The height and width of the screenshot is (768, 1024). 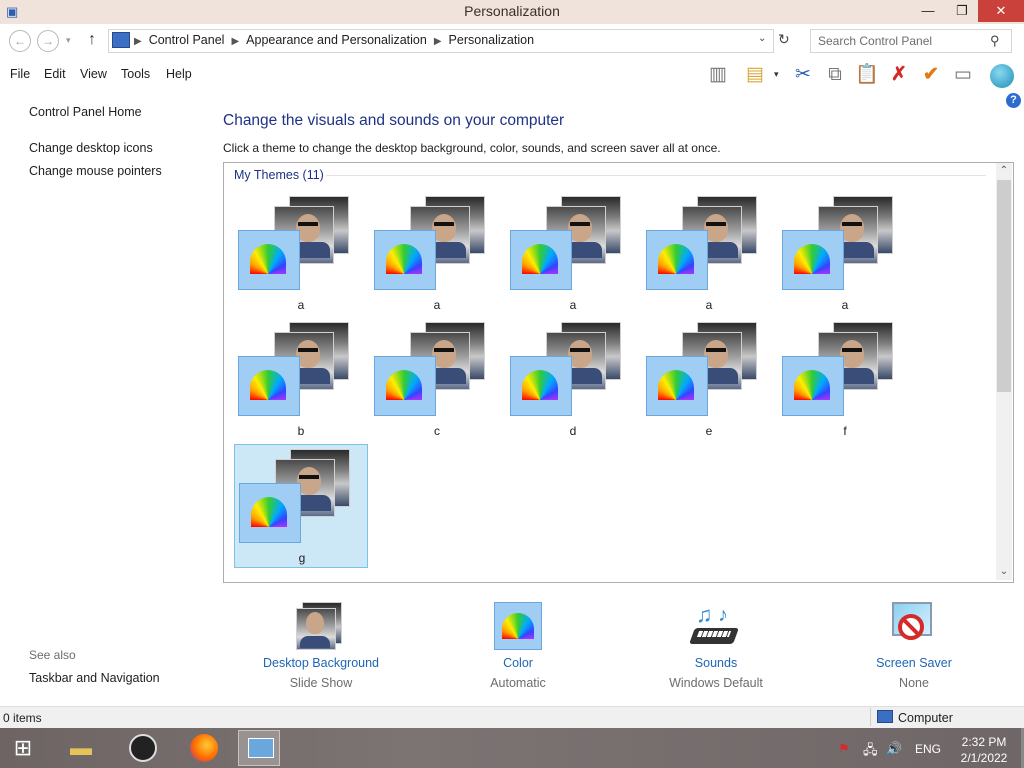 I want to click on screen-saver-icon, so click(x=913, y=625).